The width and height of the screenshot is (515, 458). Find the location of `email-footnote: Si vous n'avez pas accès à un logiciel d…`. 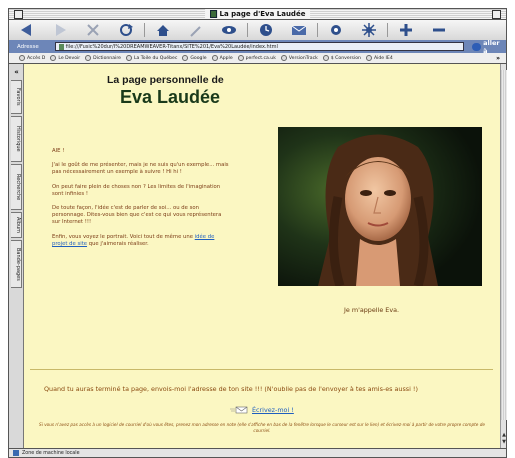

email-footnote: Si vous n'avez pas accès à un logiciel d… is located at coordinates (262, 427).